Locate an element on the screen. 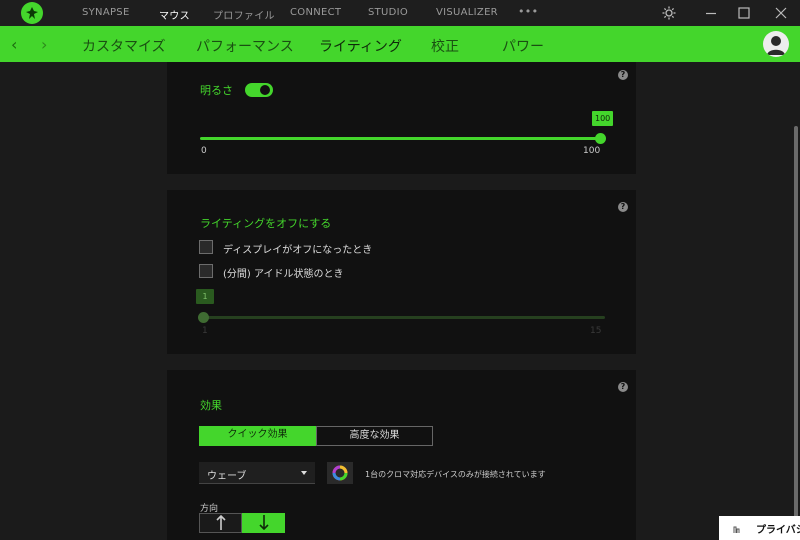 Image resolution: width=800 pixels, height=540 pixels. arrow-down-icon is located at coordinates (263, 523).